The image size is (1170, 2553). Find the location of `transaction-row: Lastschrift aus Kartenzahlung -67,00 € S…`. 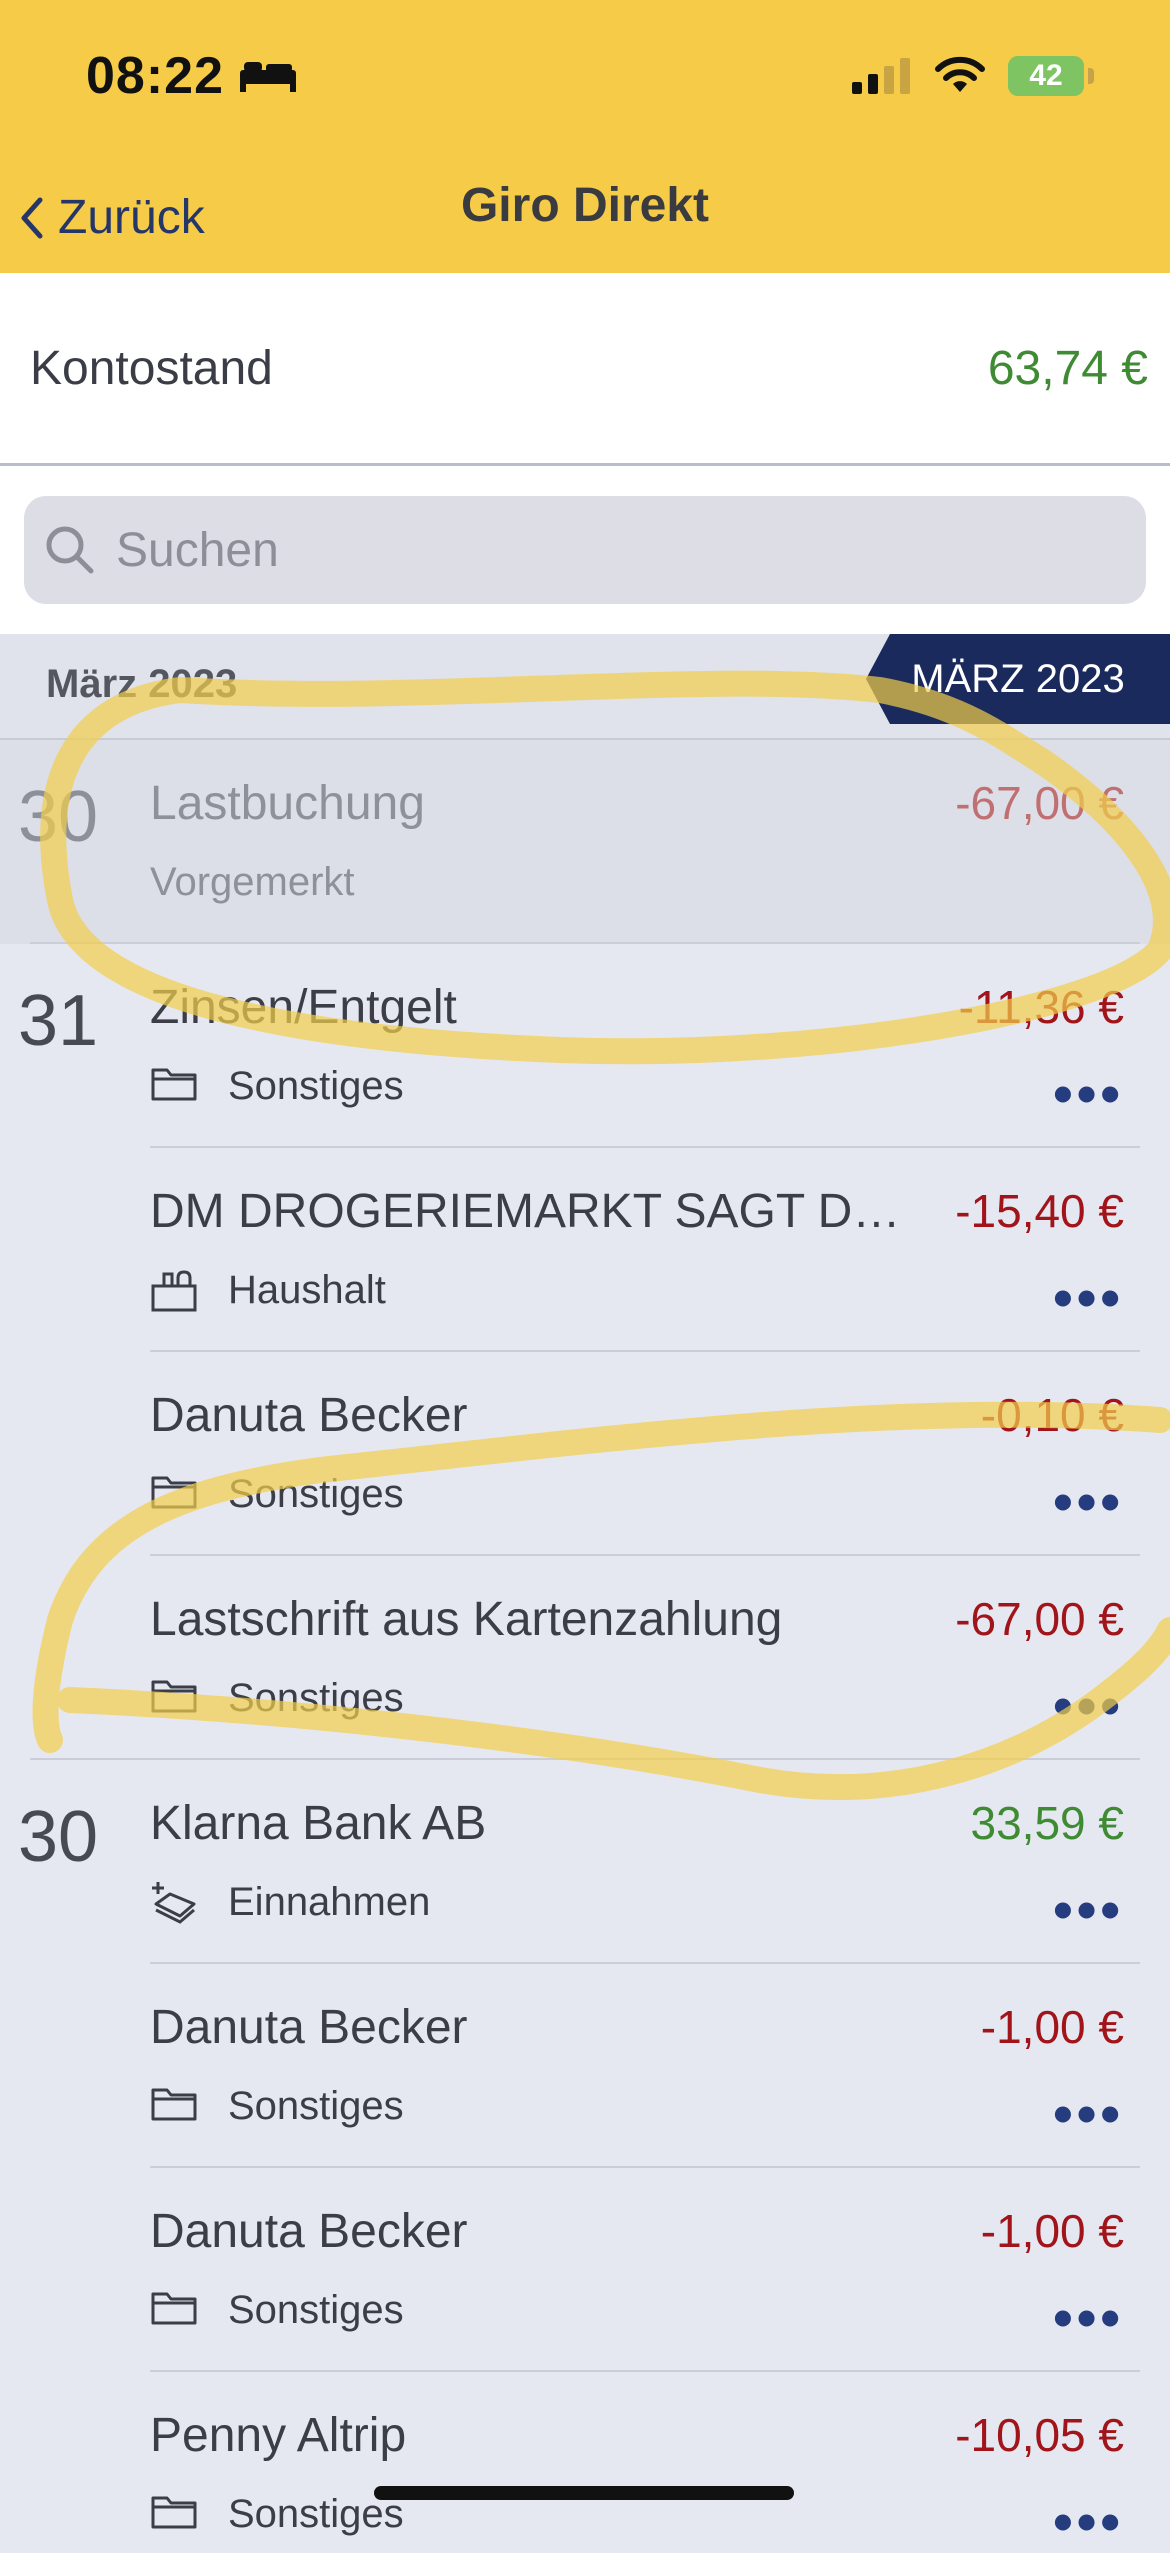

transaction-row: Lastschrift aus Kartenzahlung -67,00 € S… is located at coordinates (585, 1658).